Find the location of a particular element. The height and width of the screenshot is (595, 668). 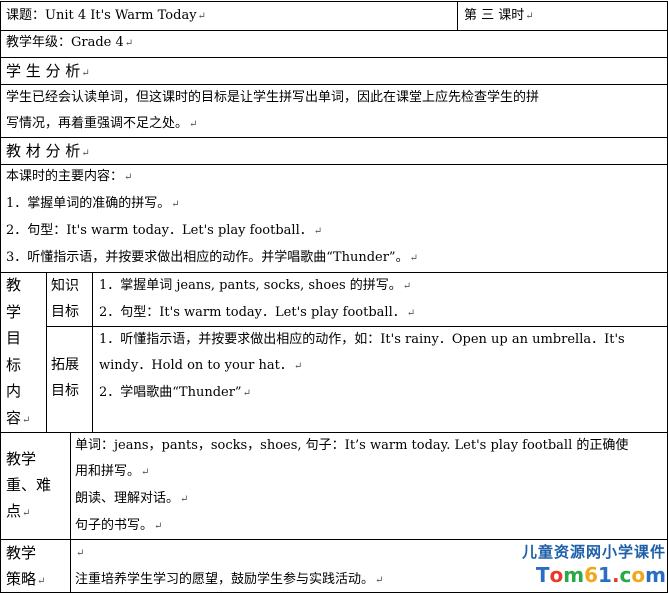

knowledge-objective-label: 知识 目标 is located at coordinates (65, 299).